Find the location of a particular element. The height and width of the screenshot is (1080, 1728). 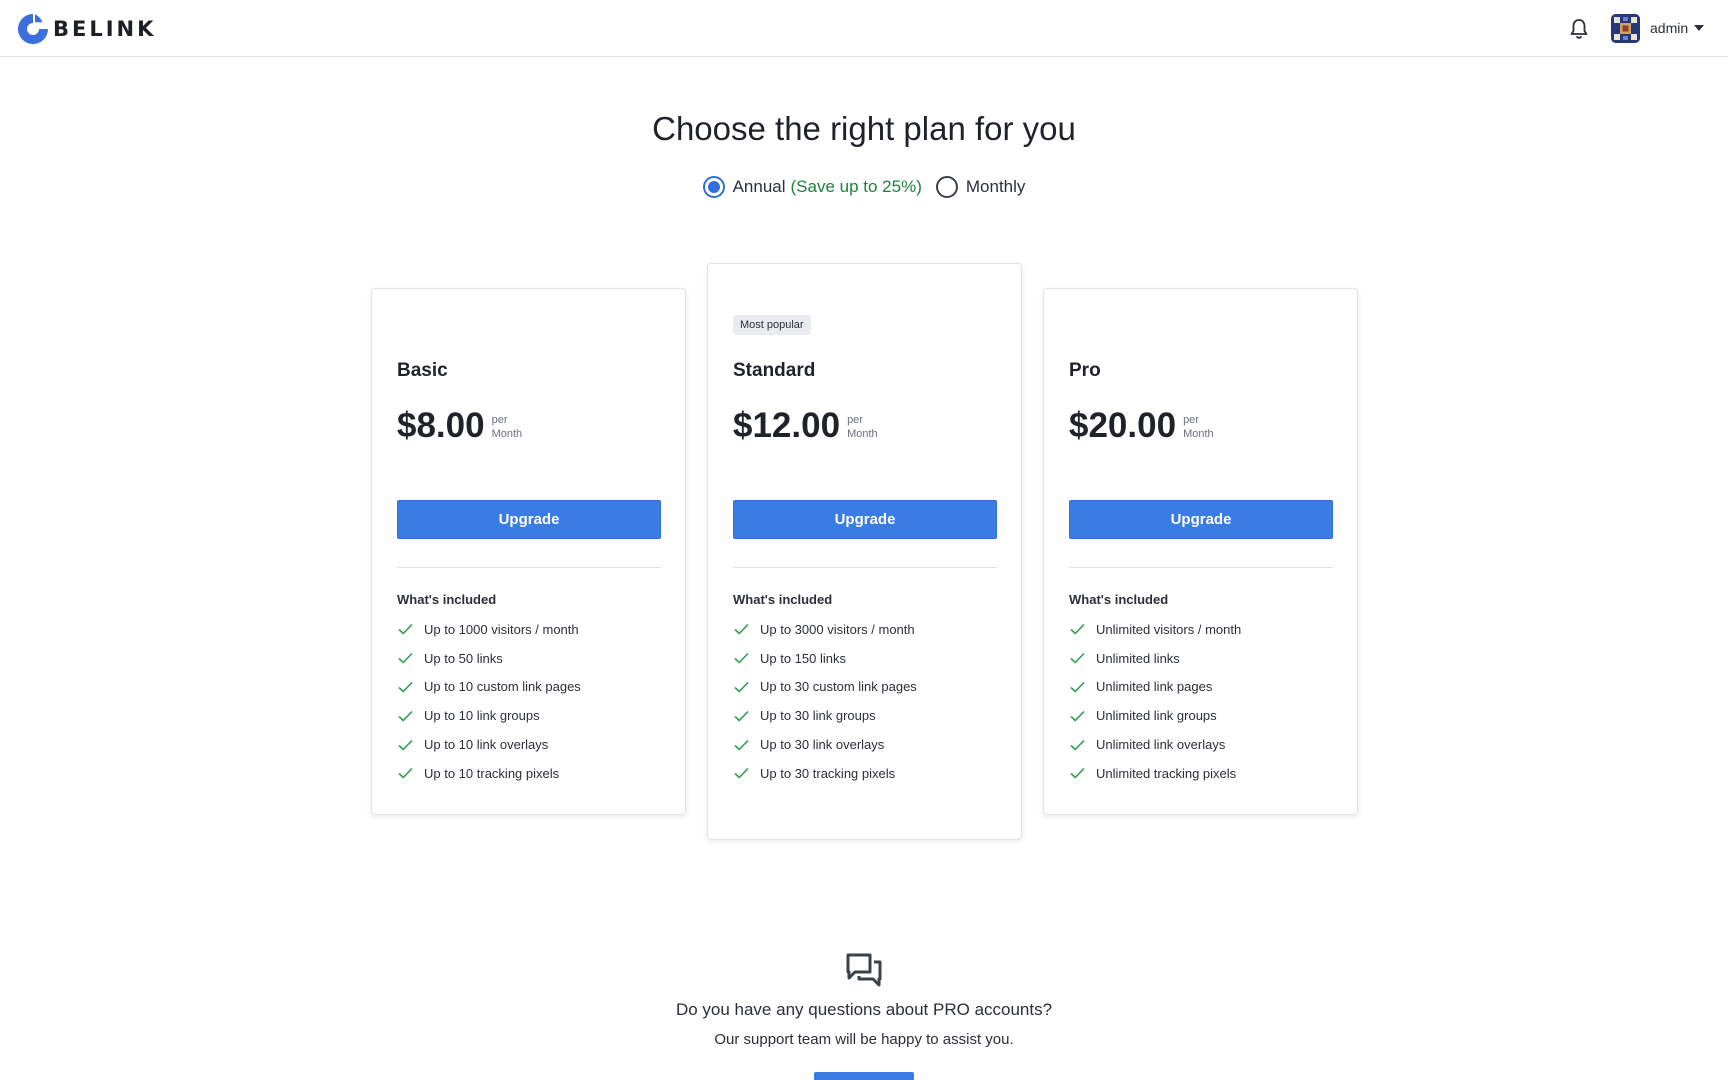

annual-option: Annual (Save up to 25%) is located at coordinates (812, 187).